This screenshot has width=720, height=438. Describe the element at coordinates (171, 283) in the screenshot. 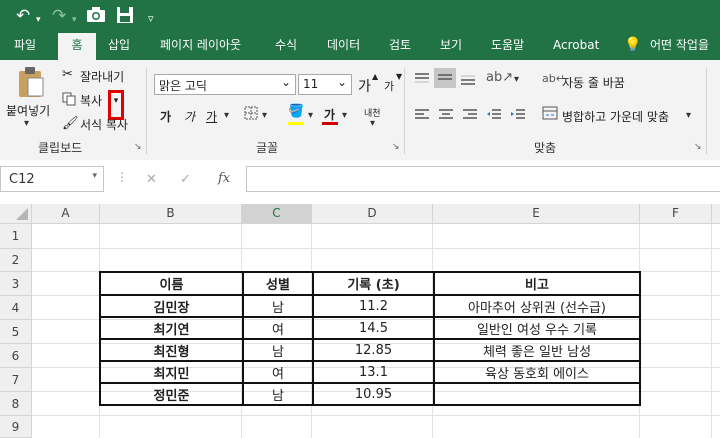

I see `header-name: 이름` at that location.